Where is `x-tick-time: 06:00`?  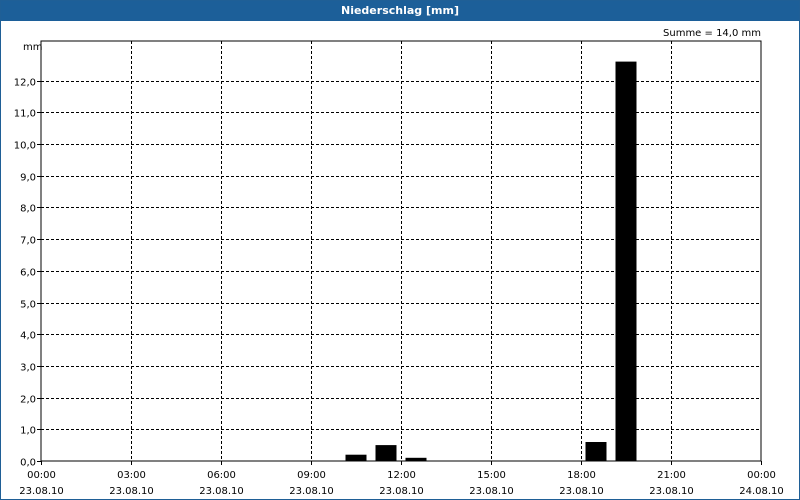 x-tick-time: 06:00 is located at coordinates (221, 475).